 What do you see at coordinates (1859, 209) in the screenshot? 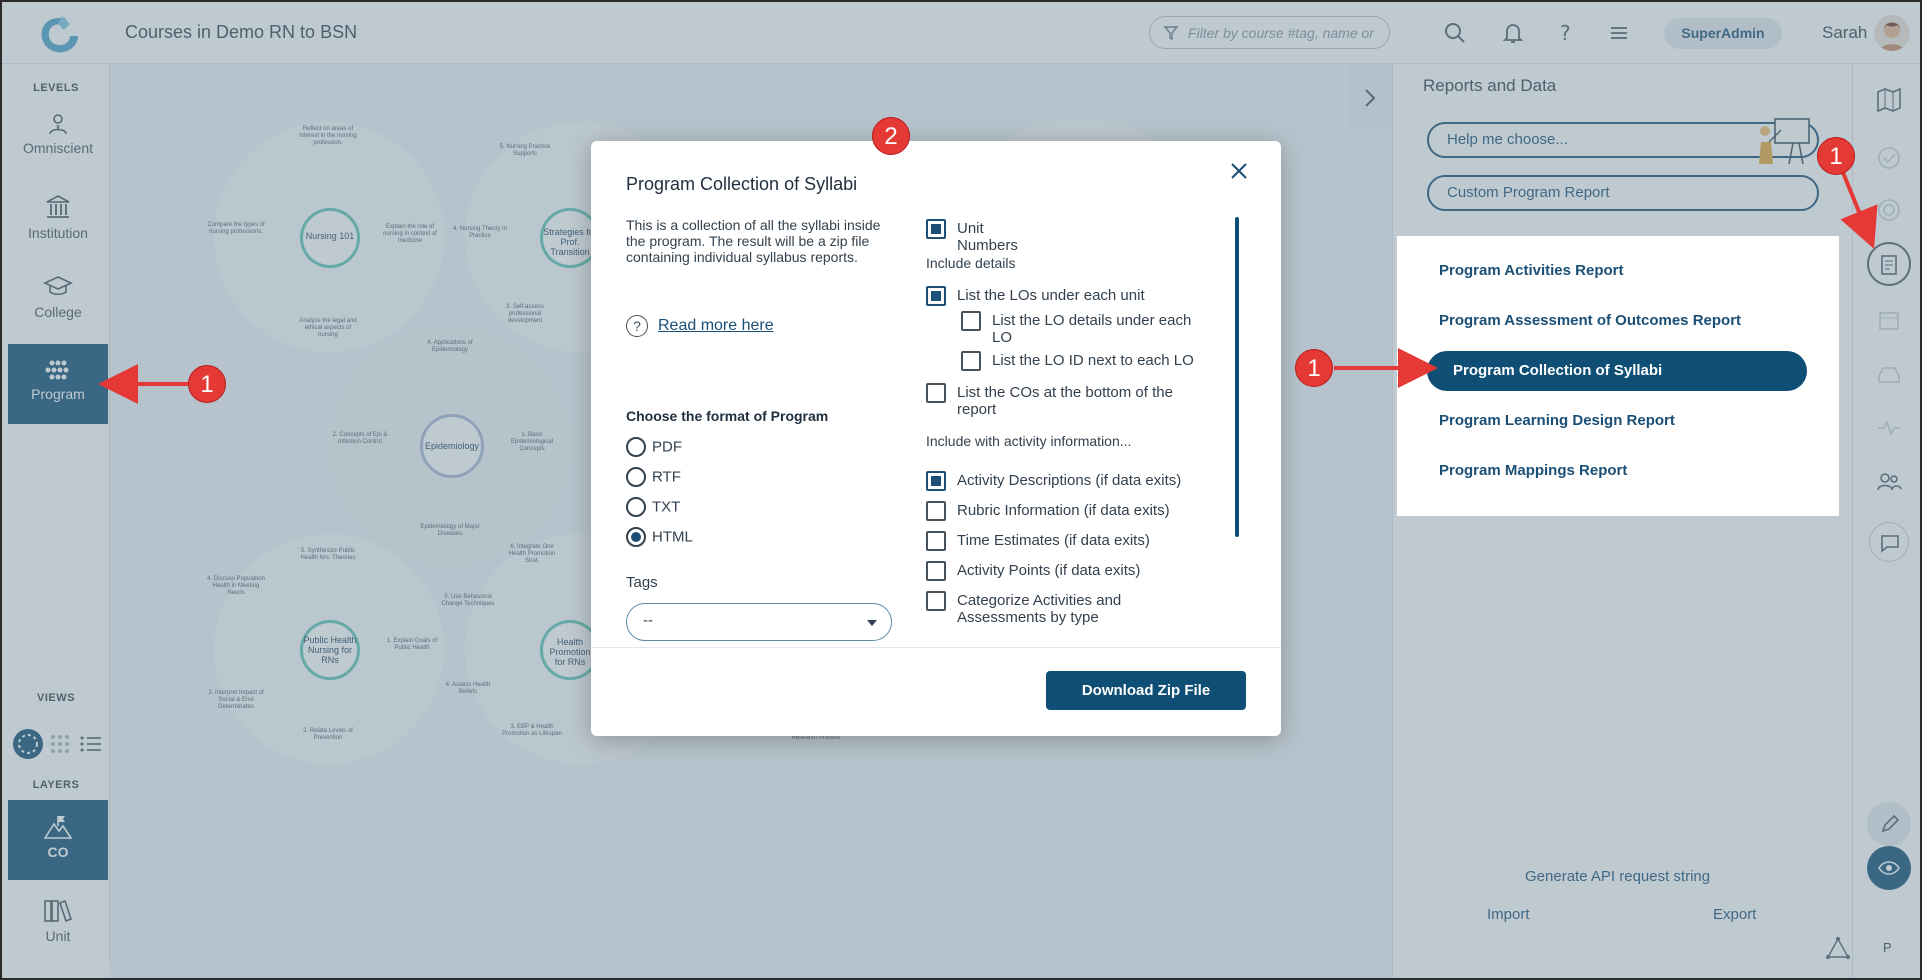
I see `annotation-arrow-rail` at bounding box center [1859, 209].